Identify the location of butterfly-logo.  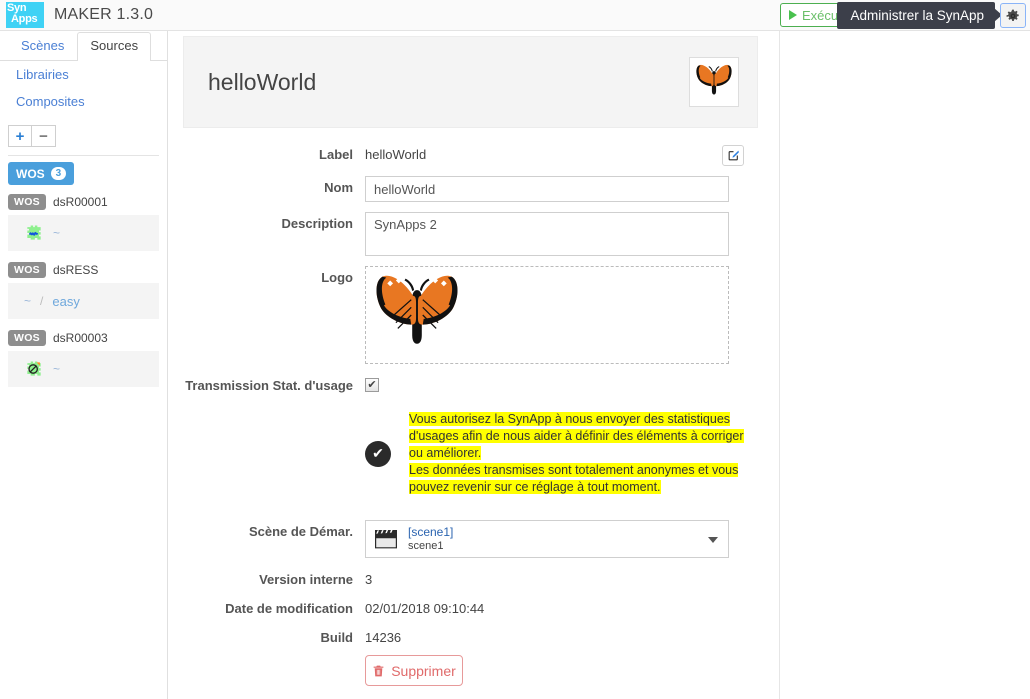
(714, 79).